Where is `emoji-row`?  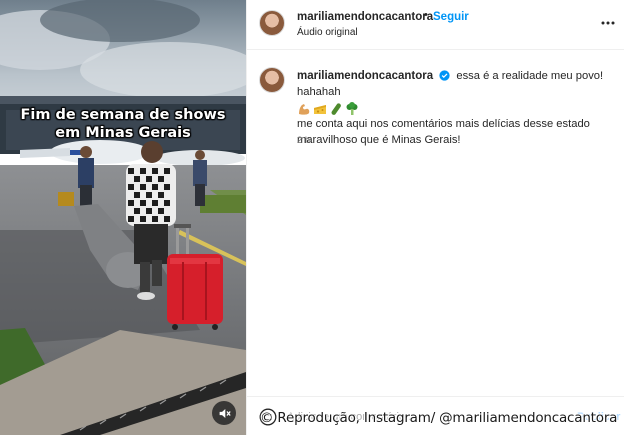 emoji-row is located at coordinates (456, 109).